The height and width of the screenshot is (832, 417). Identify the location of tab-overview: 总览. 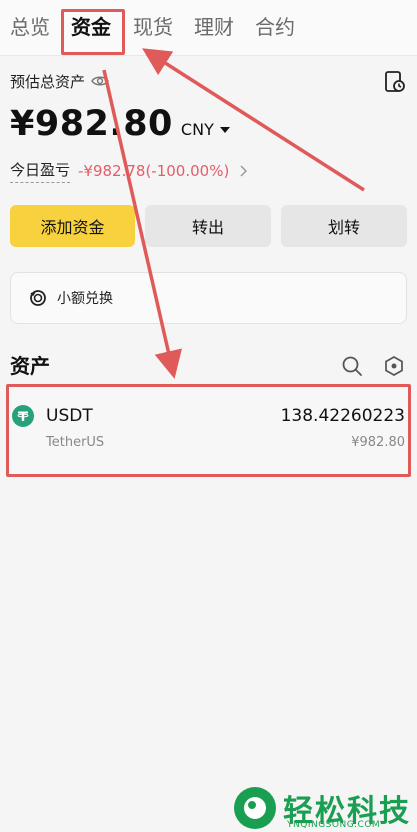
(30, 27).